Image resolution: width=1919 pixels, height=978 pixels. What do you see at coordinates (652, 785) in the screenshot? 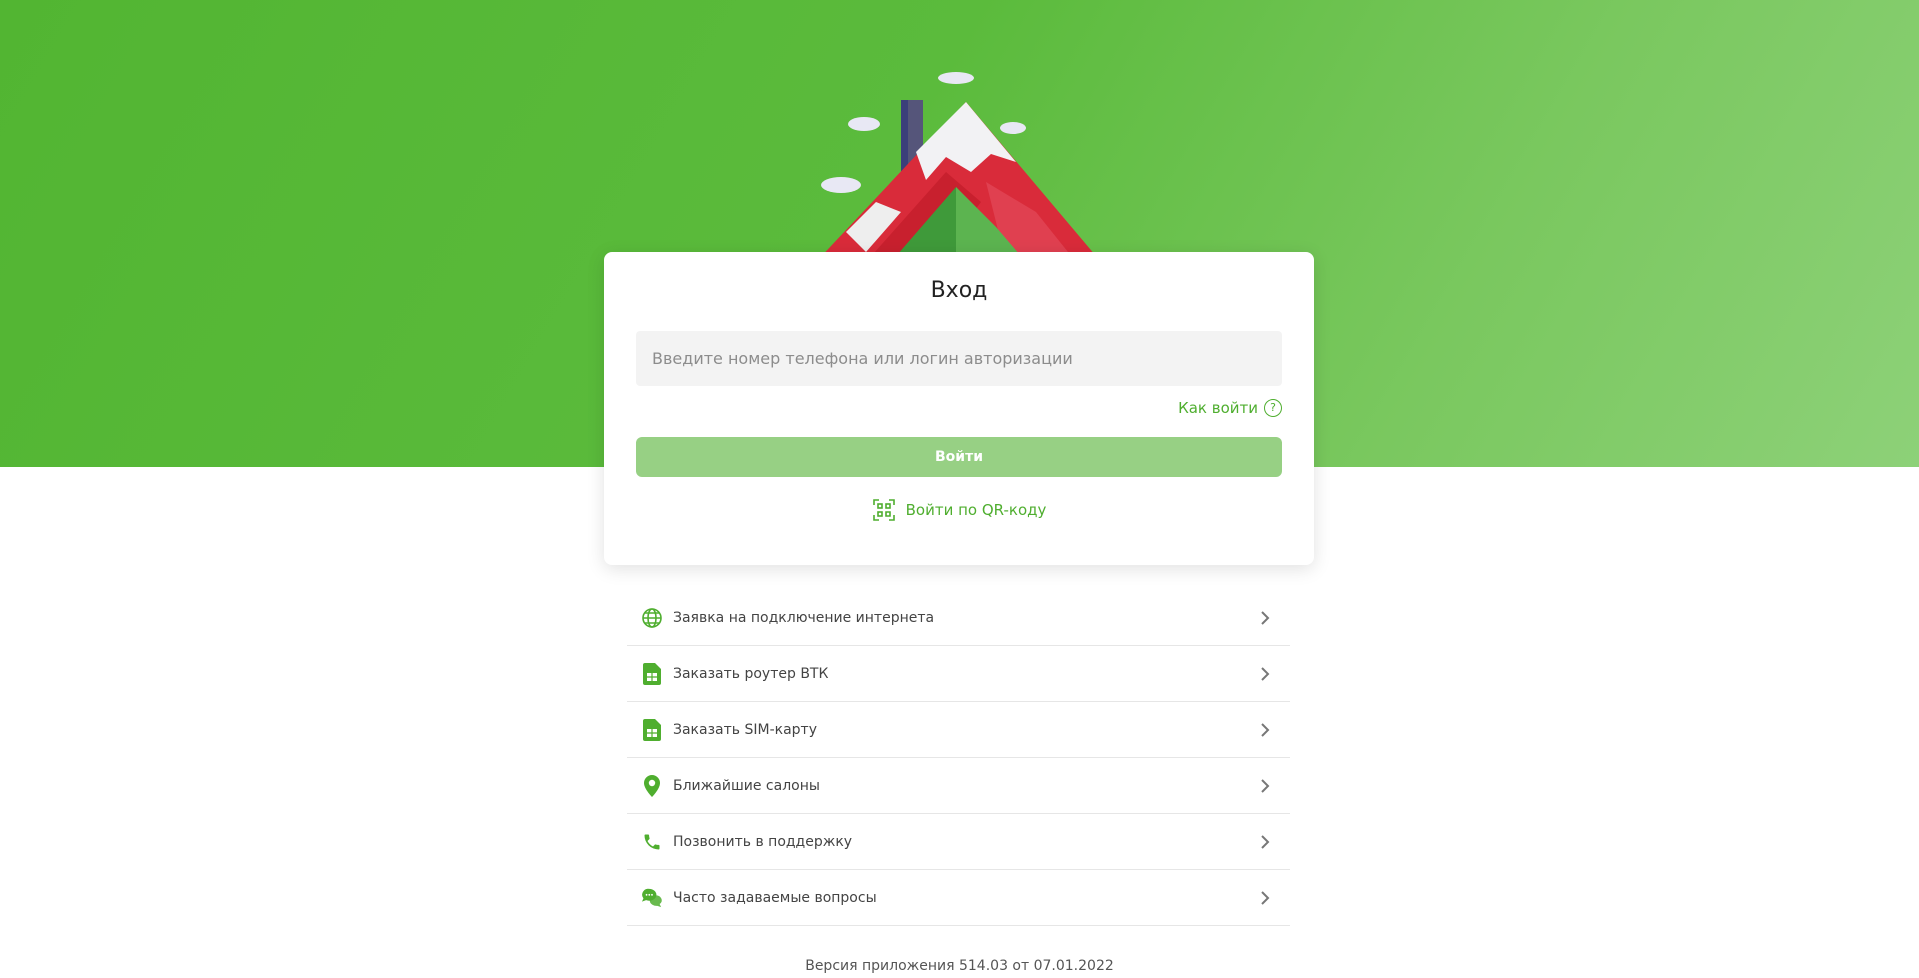
I see `map-pin-icon` at bounding box center [652, 785].